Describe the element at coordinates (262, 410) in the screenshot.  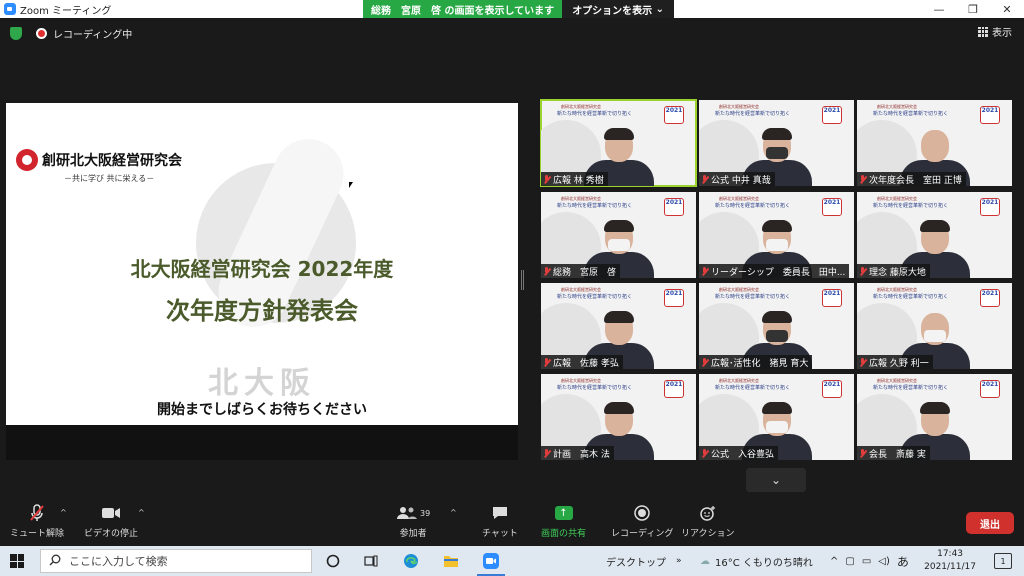
I see `slide-waiting-message: 開始までしばらくお待ちください` at that location.